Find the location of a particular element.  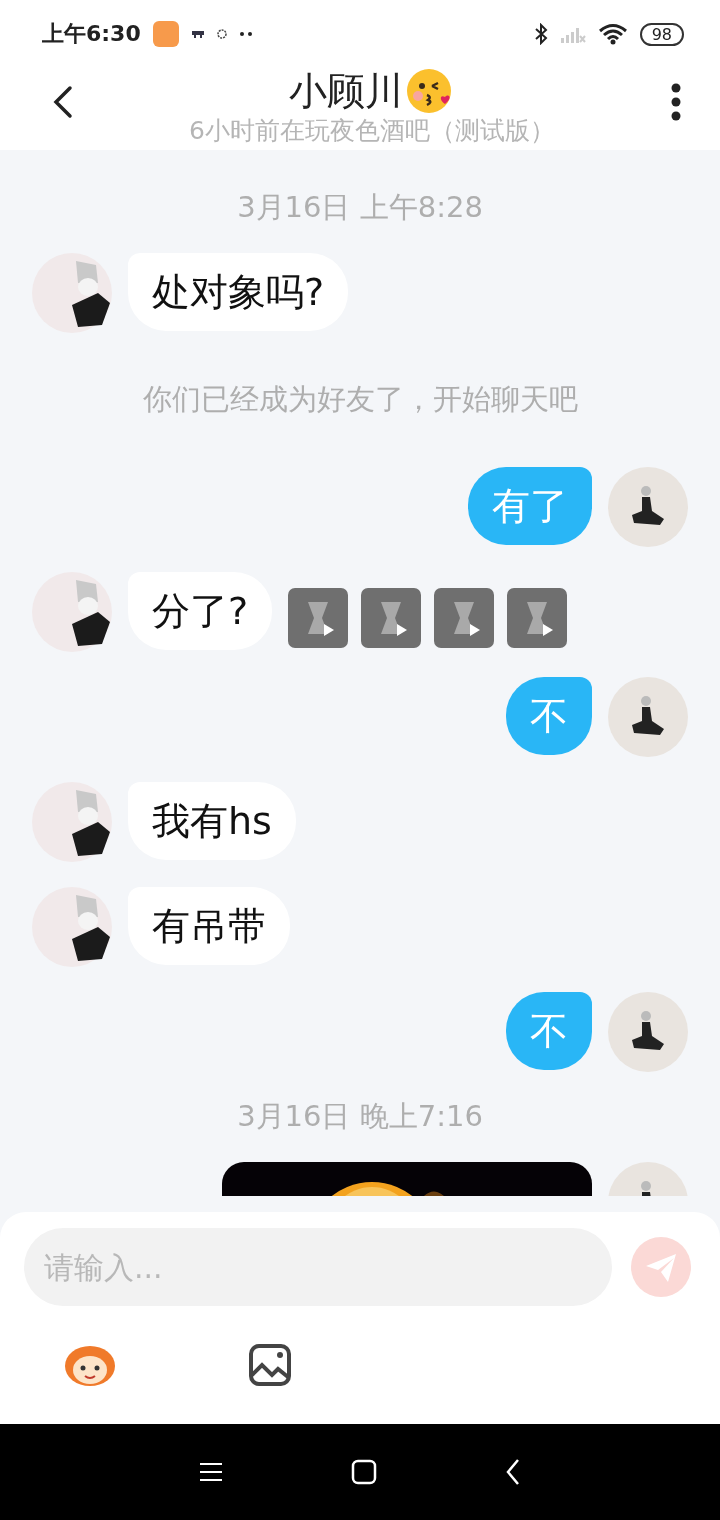

wifi-icon is located at coordinates (612, 34).